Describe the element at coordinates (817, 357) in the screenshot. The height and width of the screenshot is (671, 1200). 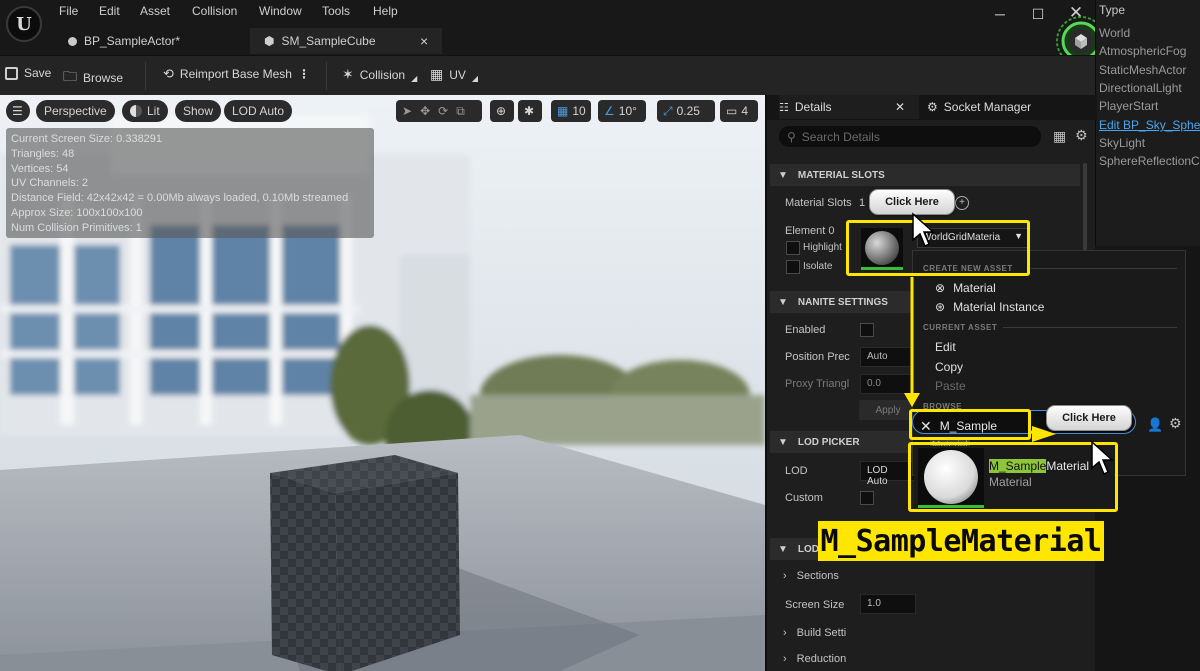
I see `position-precision-label: Position Prec` at that location.